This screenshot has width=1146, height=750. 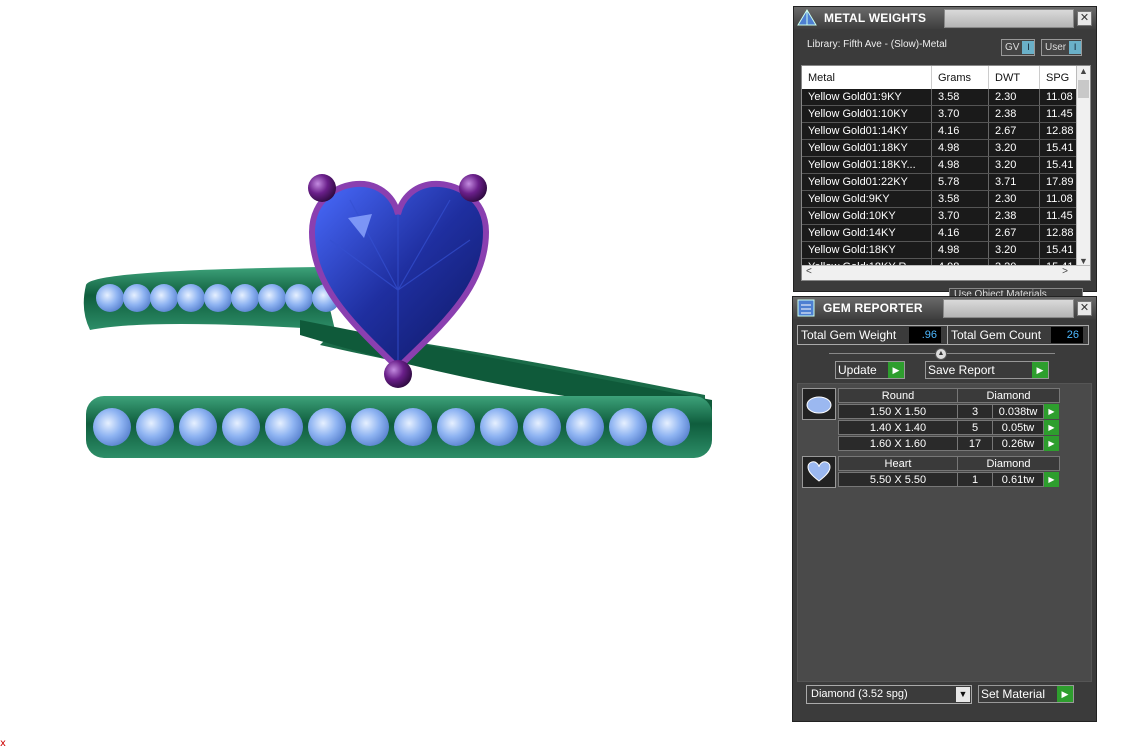 I want to click on table-row: Yellow Gold01:22KY 5.78 3.71 17.89, so click(x=946, y=182).